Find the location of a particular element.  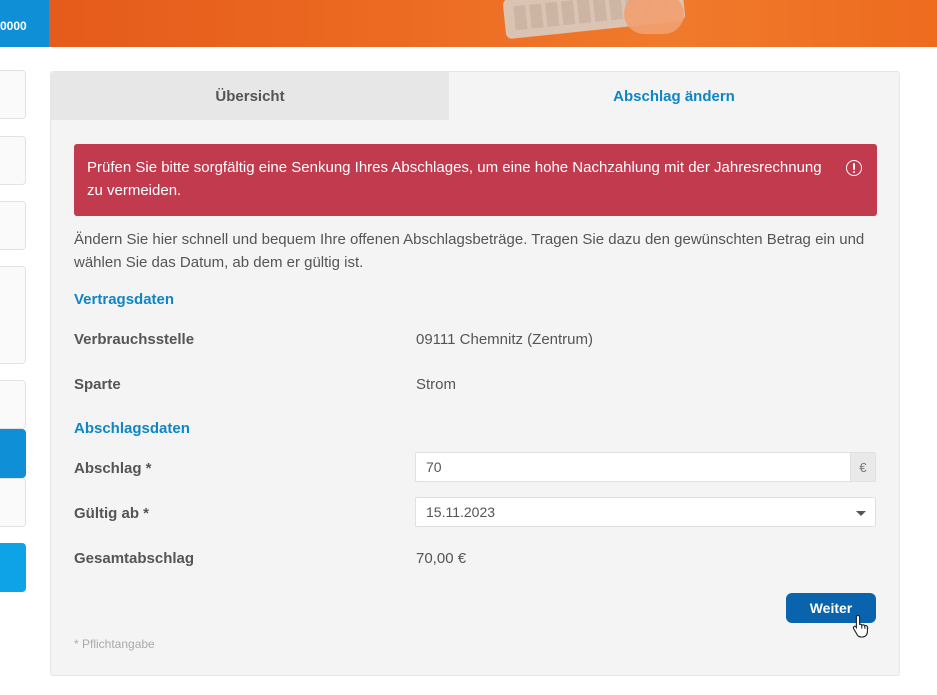

sidebar-item-active is located at coordinates (13, 453).